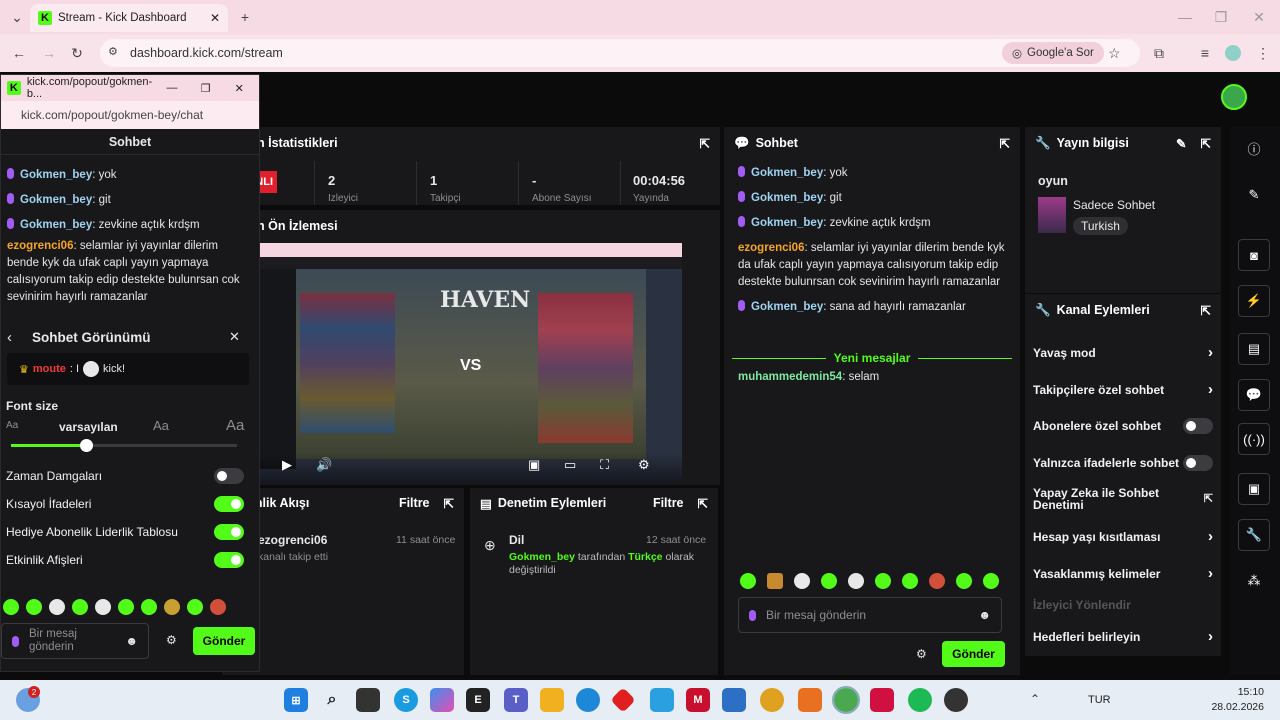 The image size is (1280, 720). I want to click on input-language: TUR, so click(1099, 700).